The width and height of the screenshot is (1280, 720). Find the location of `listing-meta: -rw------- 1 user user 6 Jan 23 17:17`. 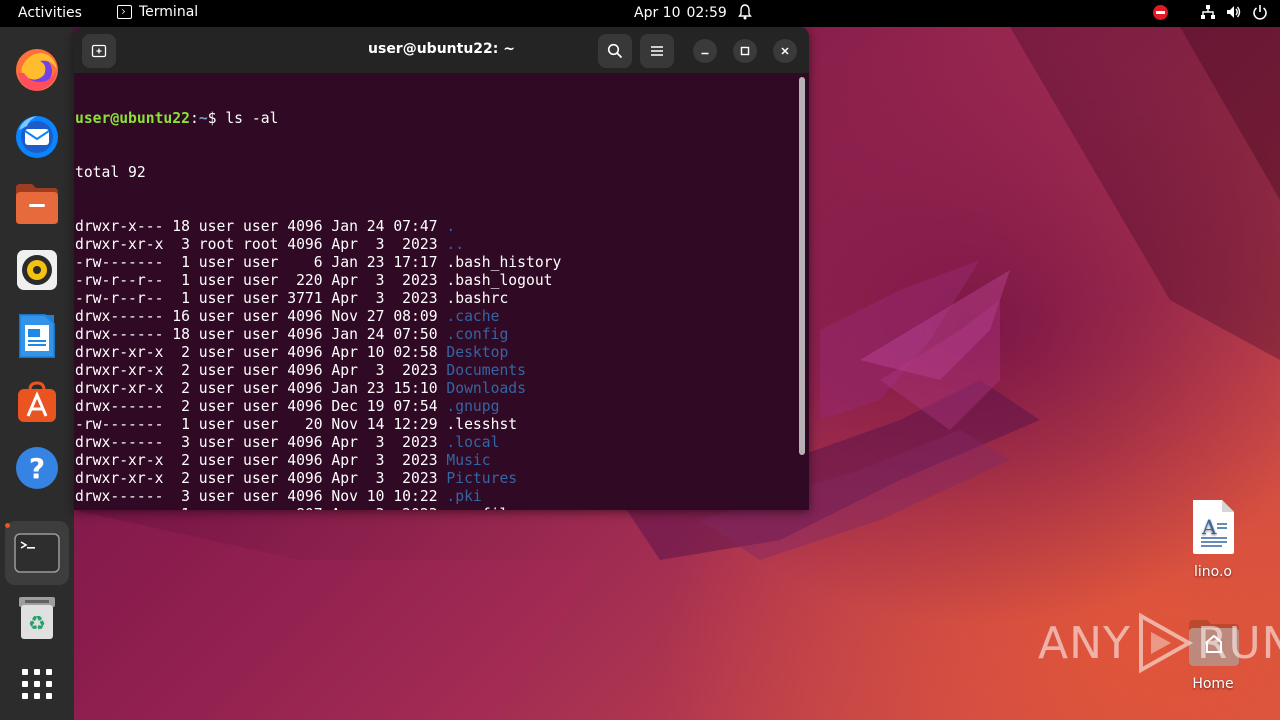

listing-meta: -rw------- 1 user user 6 Jan 23 17:17 is located at coordinates (261, 262).